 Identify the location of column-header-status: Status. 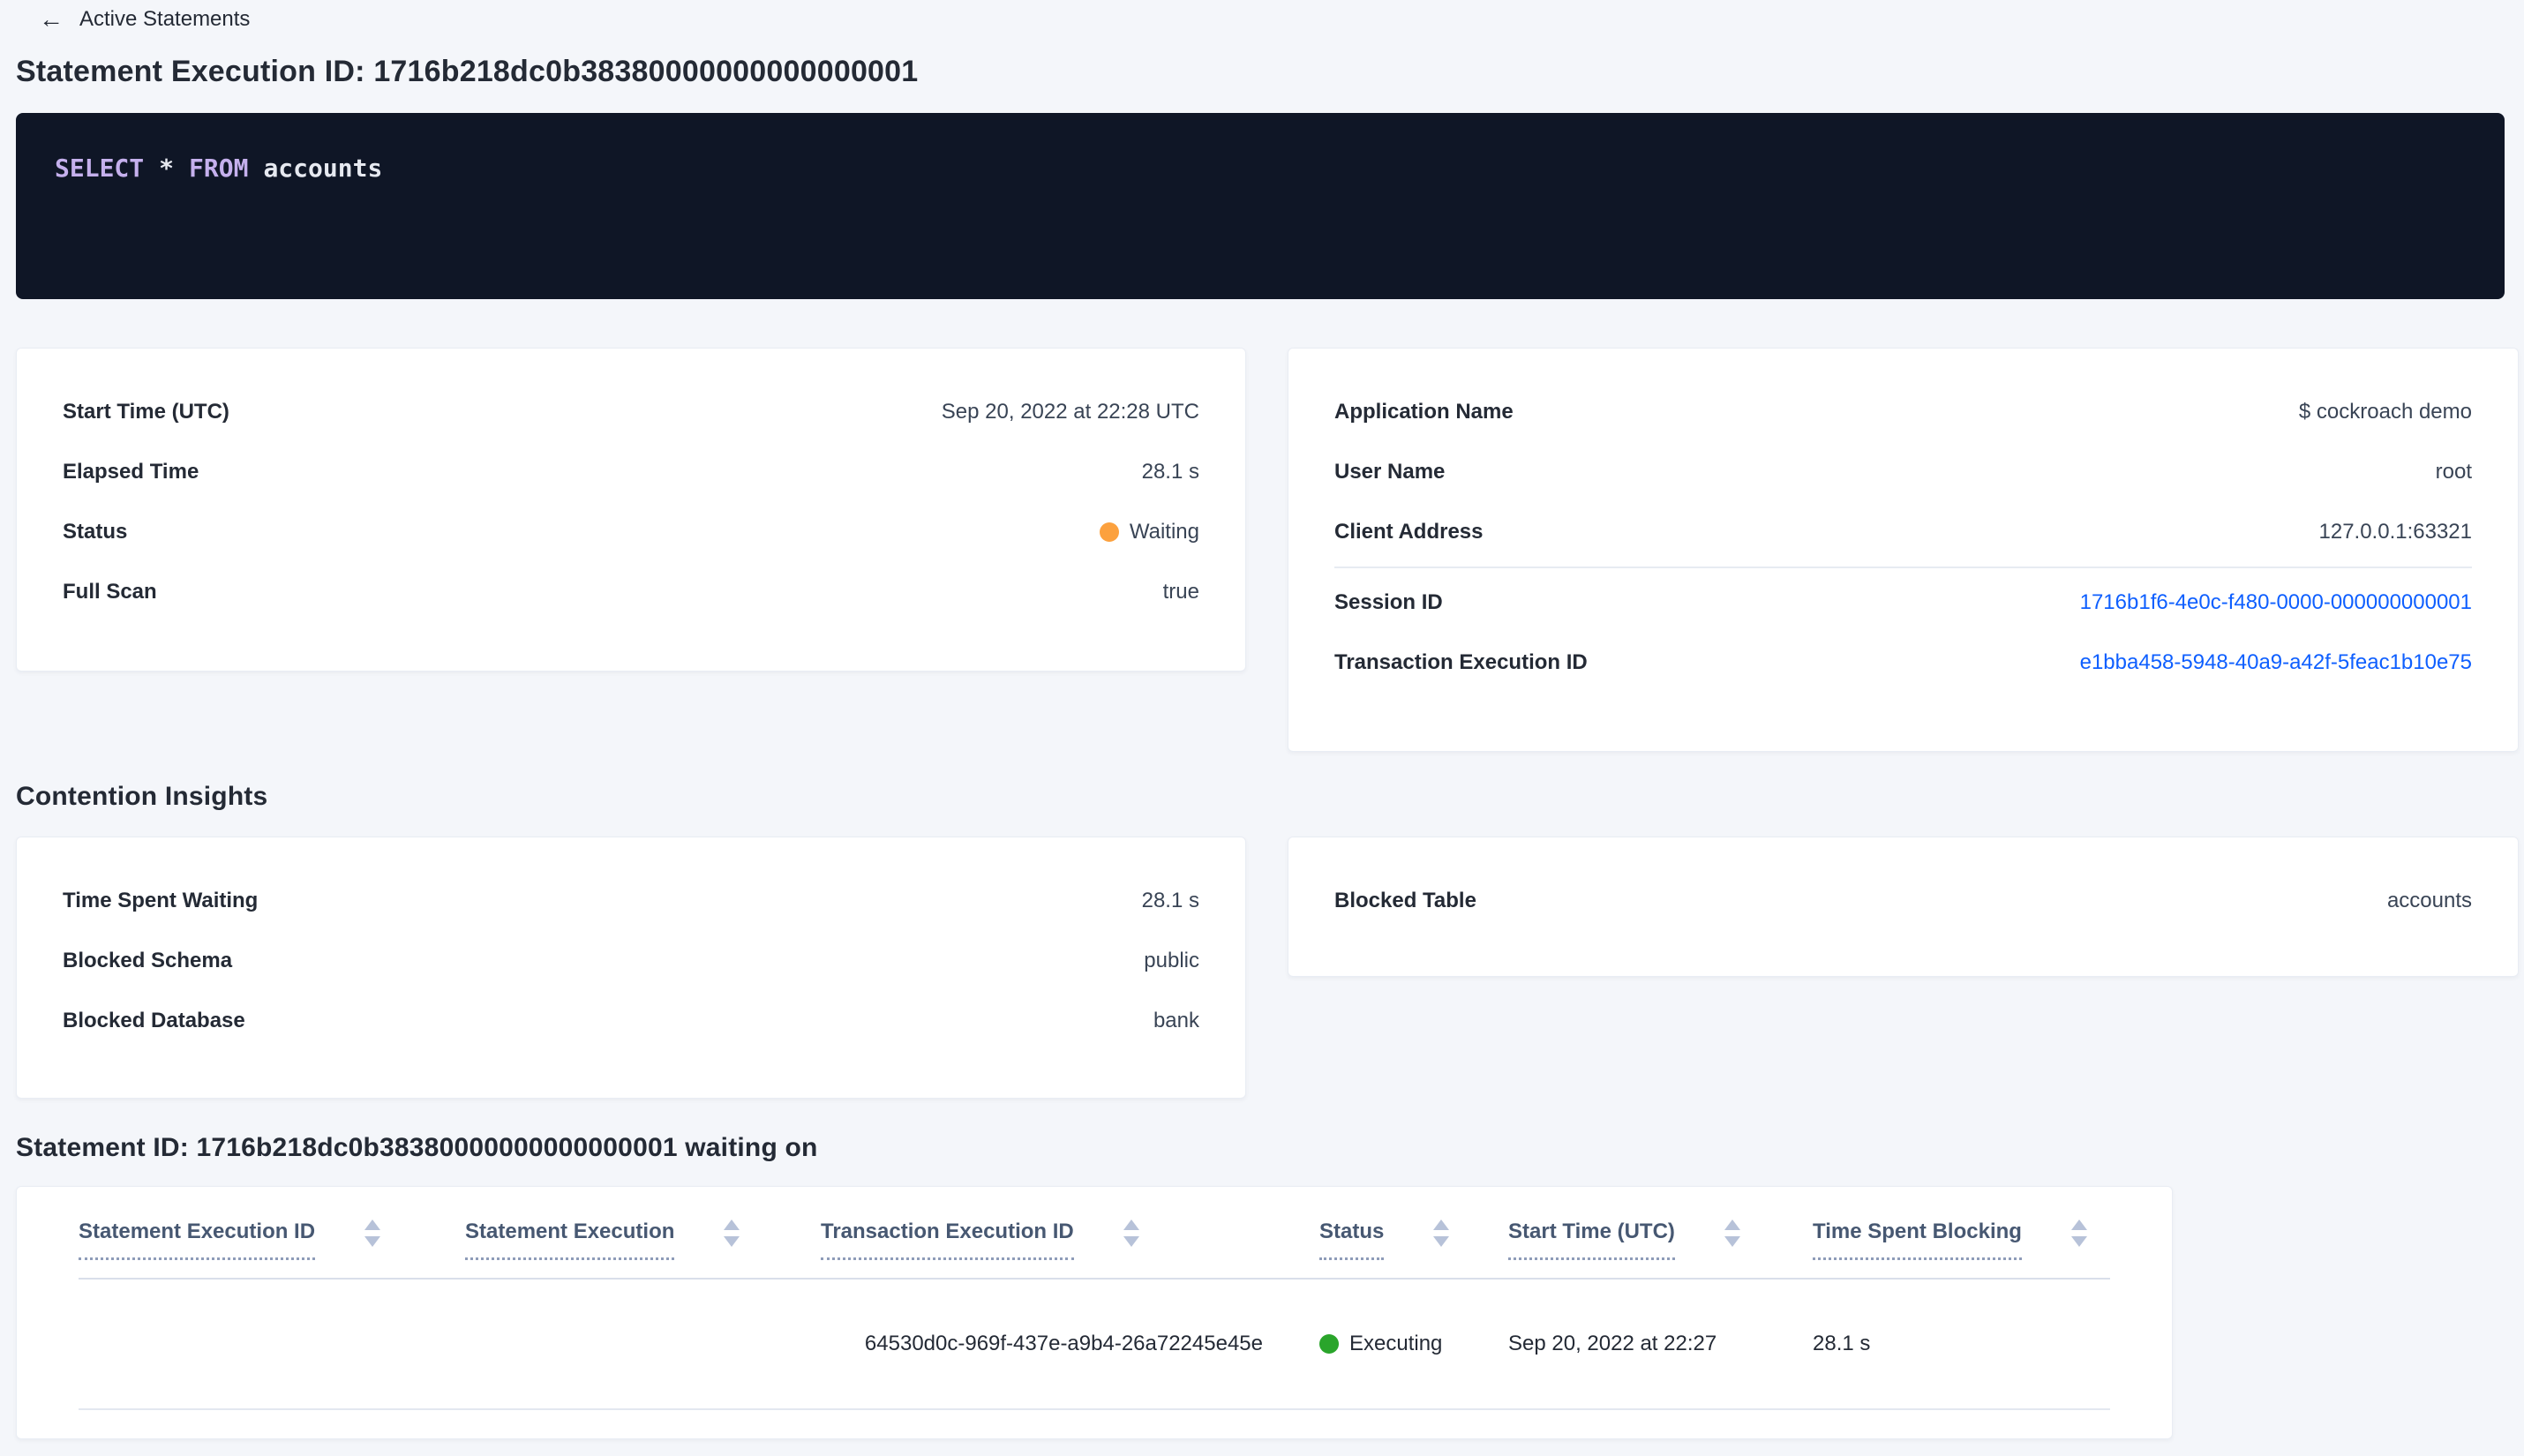
(1413, 1239).